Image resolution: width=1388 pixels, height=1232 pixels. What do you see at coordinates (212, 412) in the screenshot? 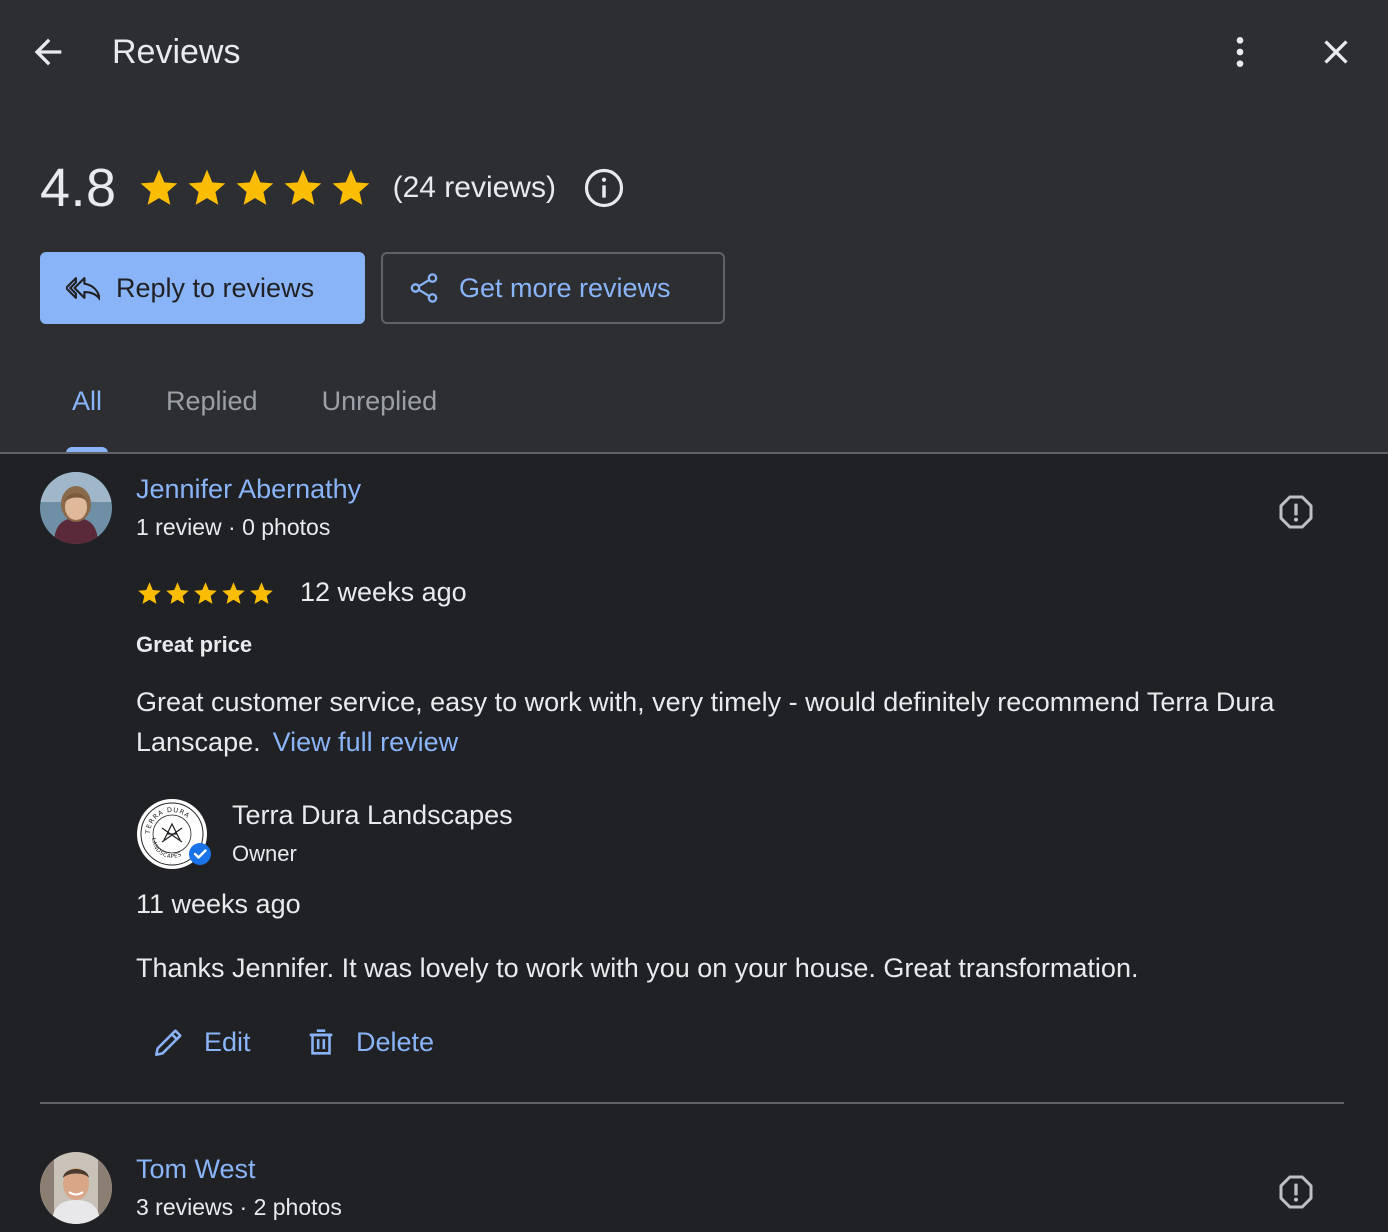
I see `tab-replied: Replied` at bounding box center [212, 412].